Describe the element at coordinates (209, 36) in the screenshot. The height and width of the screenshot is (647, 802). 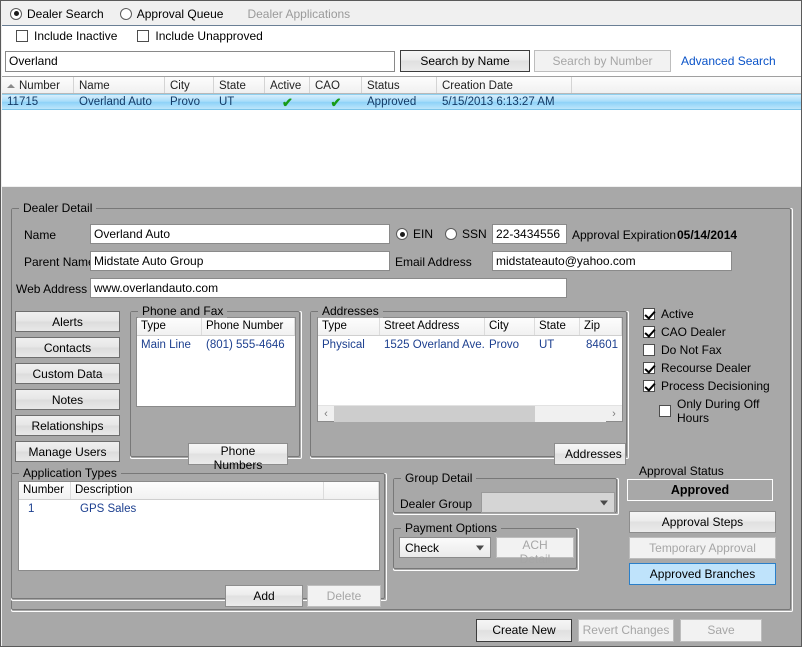
I see `checkbox-include-unapproved-label: Include Unapproved` at that location.